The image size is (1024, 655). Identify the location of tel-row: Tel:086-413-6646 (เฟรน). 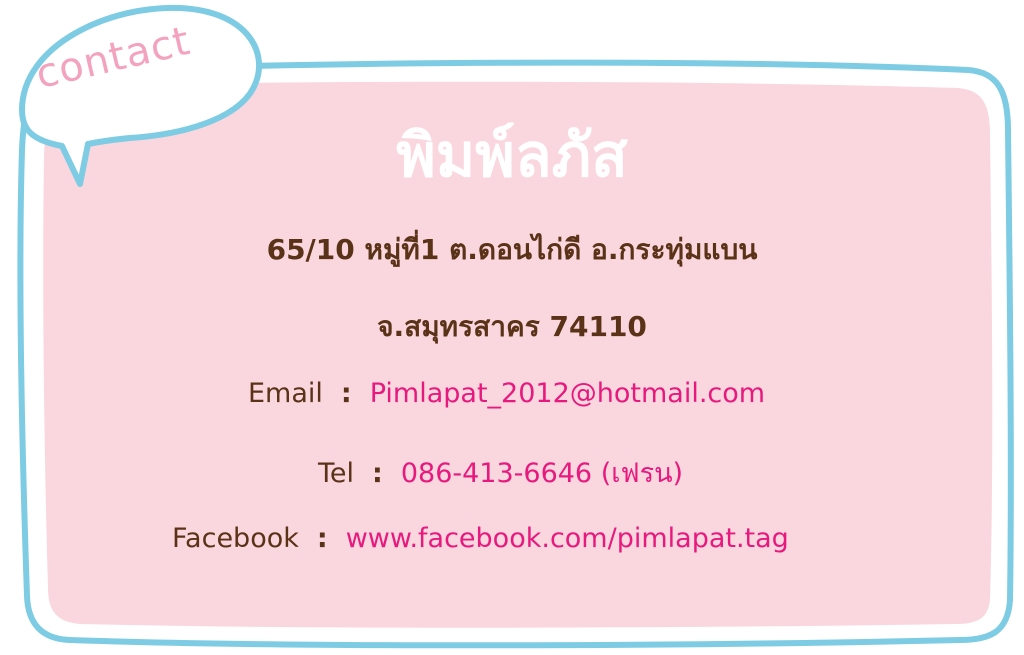
(500, 472).